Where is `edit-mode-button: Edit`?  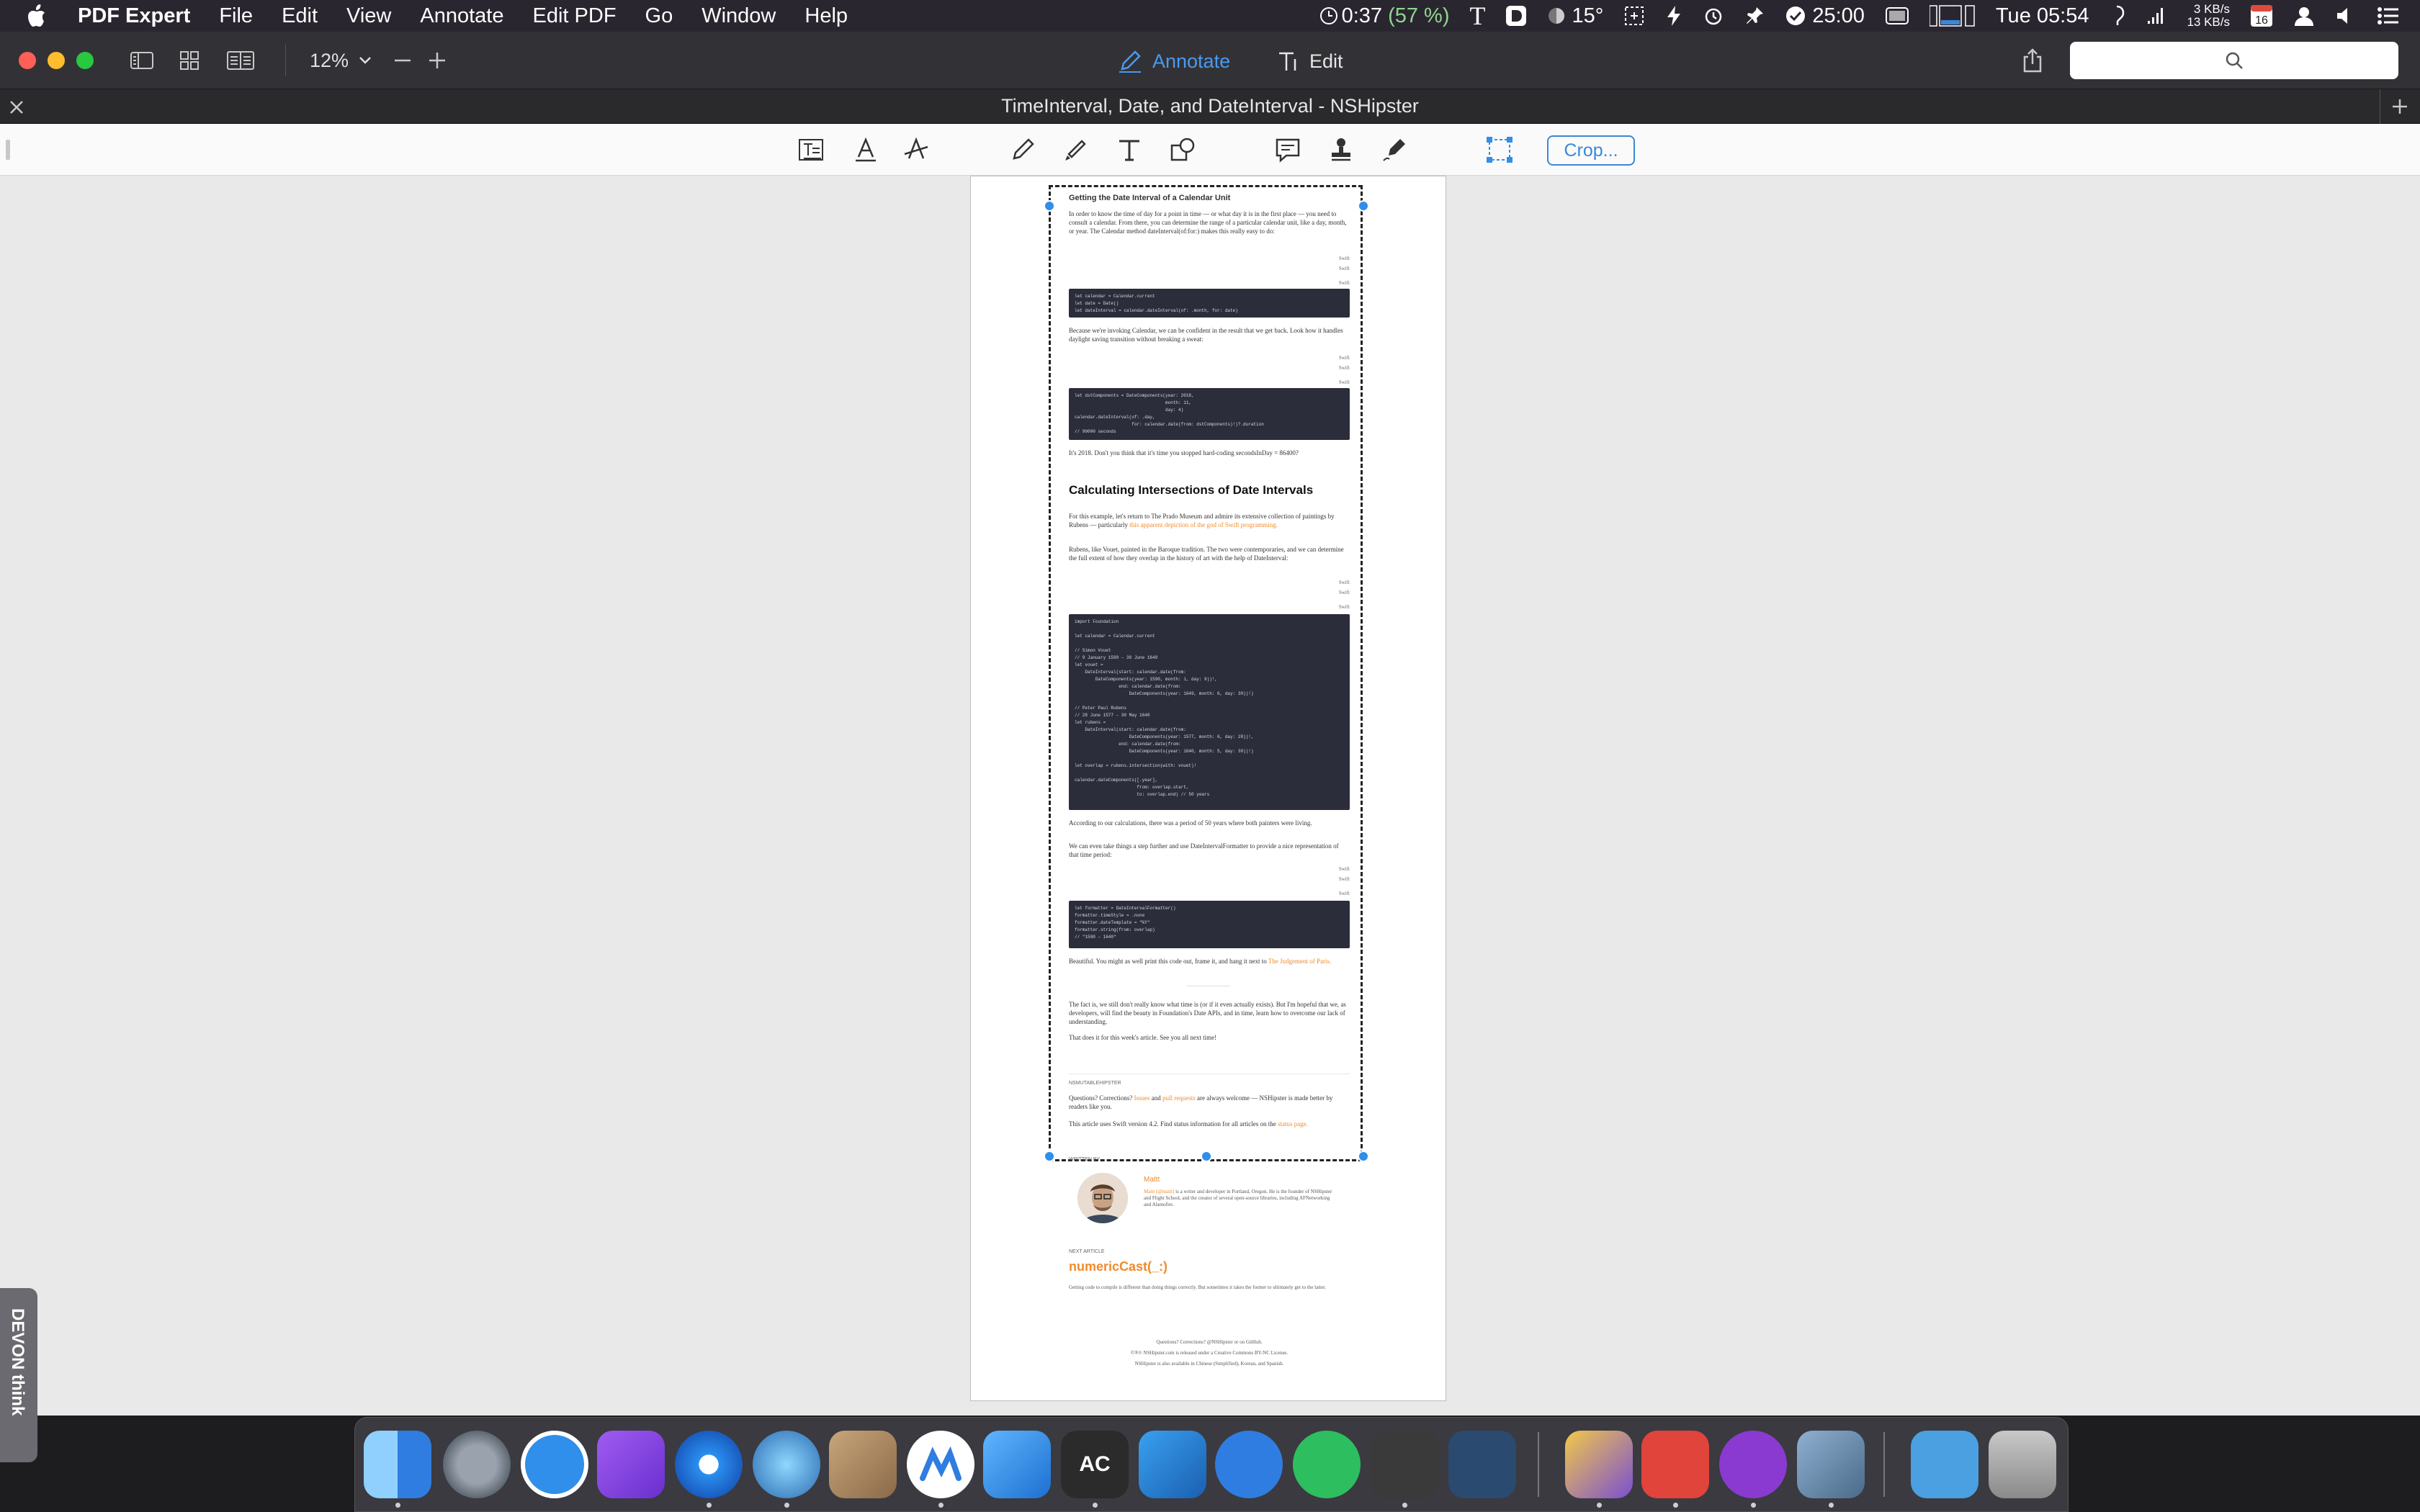
edit-mode-button: Edit is located at coordinates (1309, 61).